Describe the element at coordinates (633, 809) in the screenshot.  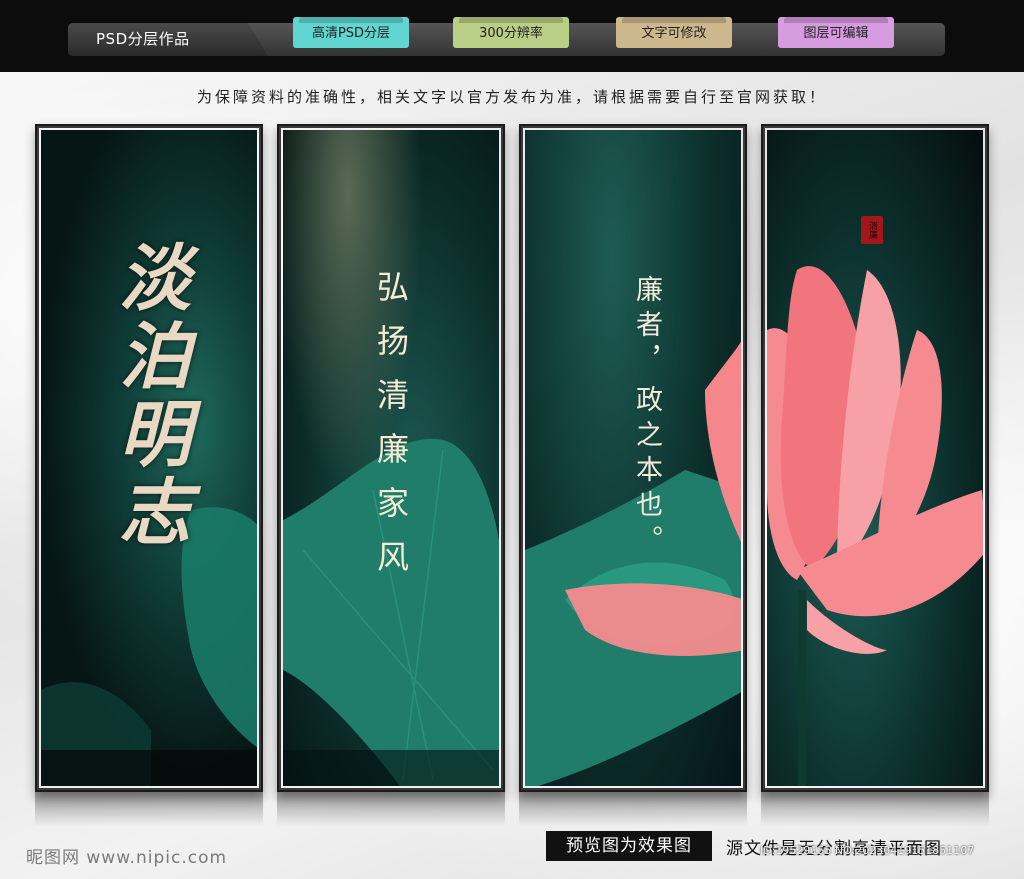
I see `panel-3-reflection` at that location.